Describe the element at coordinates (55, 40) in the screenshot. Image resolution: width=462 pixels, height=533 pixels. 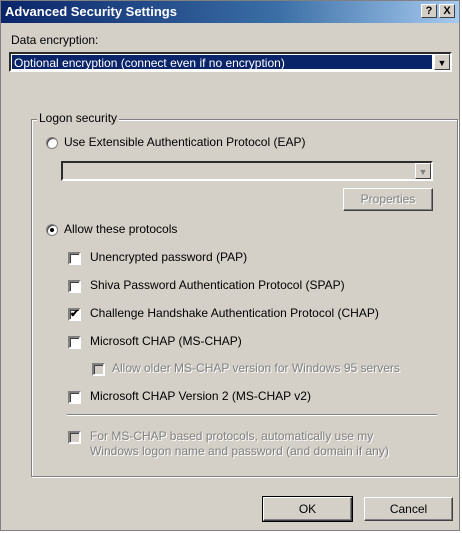
I see `data-encryption-label: Data encryption:` at that location.